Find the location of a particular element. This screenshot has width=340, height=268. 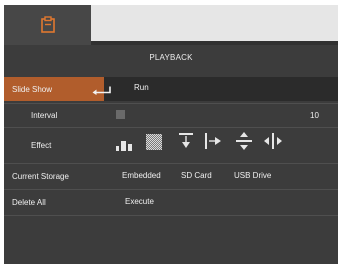

top-bar is located at coordinates (171, 25).